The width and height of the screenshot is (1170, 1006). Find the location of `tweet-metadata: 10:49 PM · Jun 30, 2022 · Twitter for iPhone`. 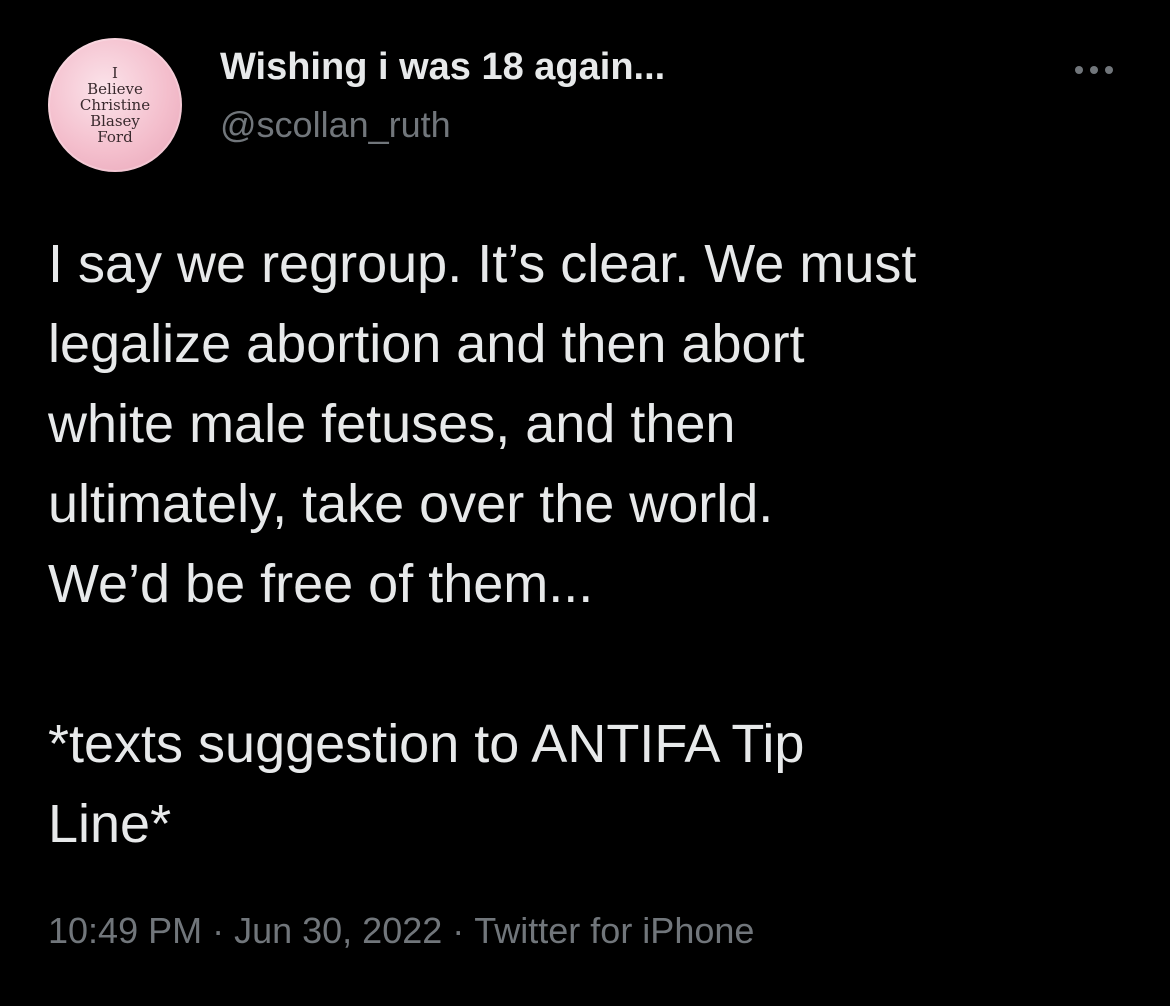

tweet-metadata: 10:49 PM · Jun 30, 2022 · Twitter for iPhone is located at coordinates (401, 931).